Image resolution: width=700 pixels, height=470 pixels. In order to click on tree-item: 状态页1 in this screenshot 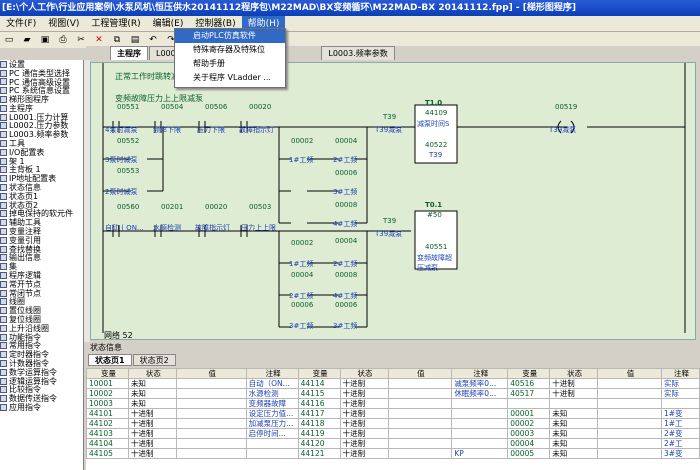, I will do `click(41, 196)`.